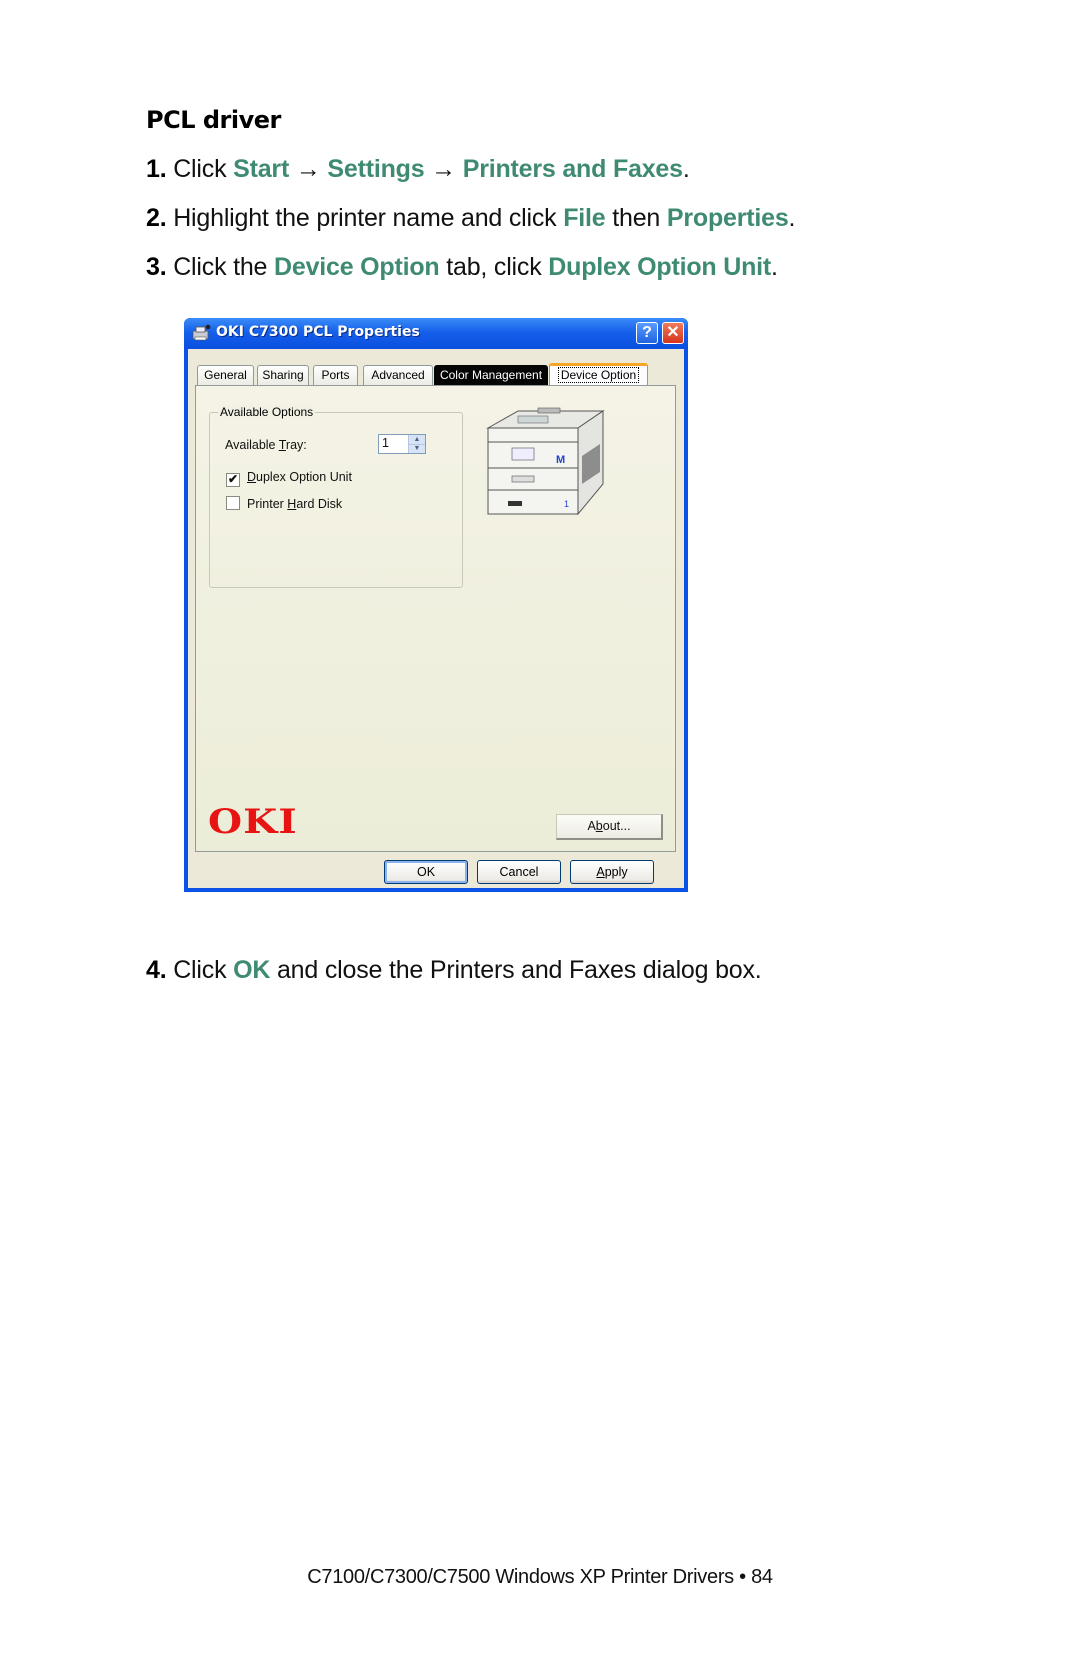 The image size is (1080, 1669). Describe the element at coordinates (319, 504) in the screenshot. I see `checkbox-label: ard Disk` at that location.